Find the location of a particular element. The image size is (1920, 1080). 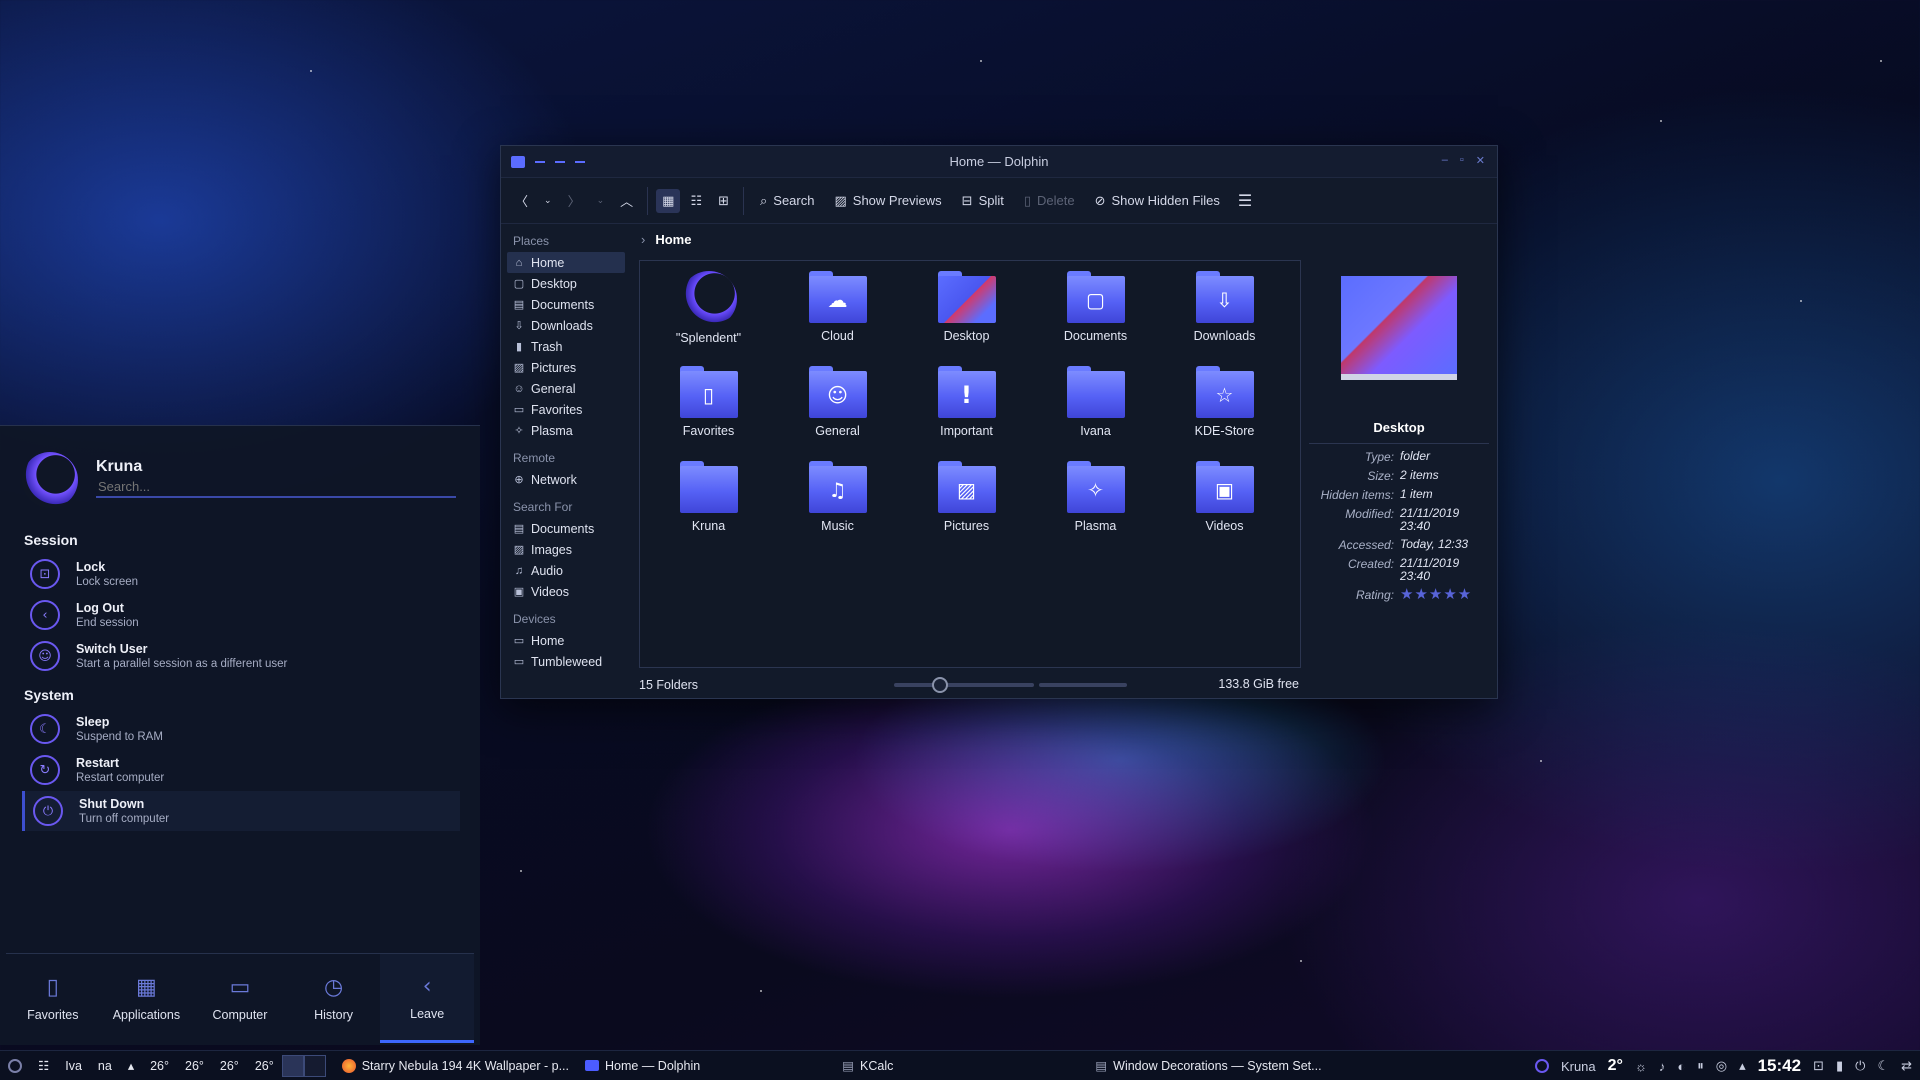

sleep-button: ☾ Sleep Suspend to RAM is located at coordinates (241, 729).